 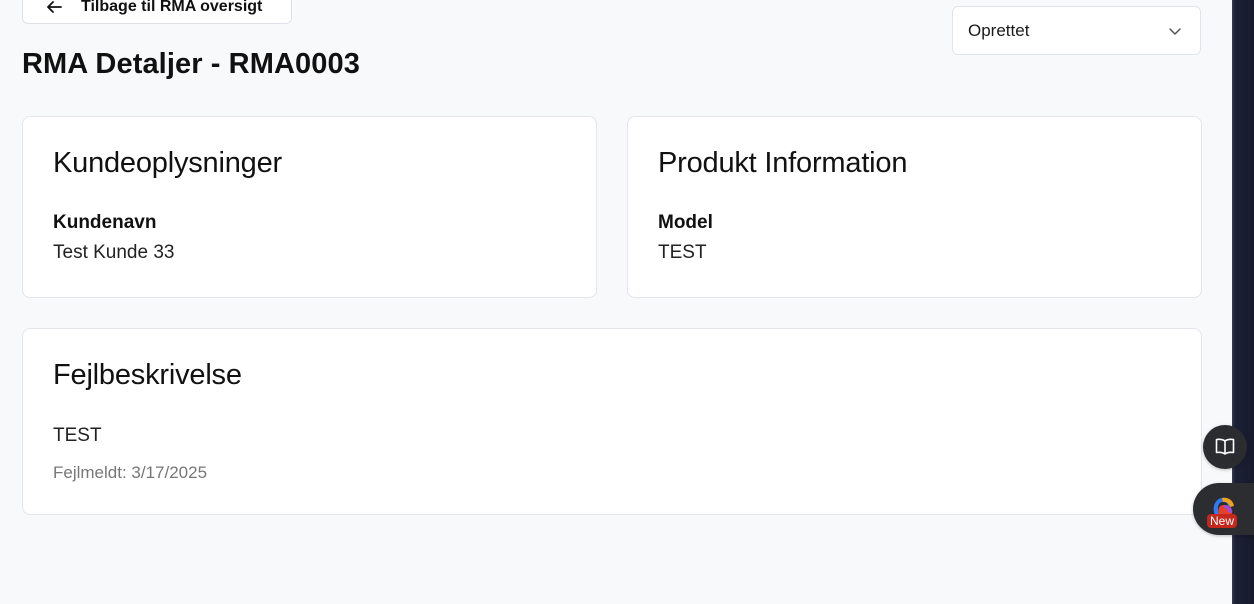 I want to click on error-reported-date: Fejlmeldt: 3/17/2025, so click(x=130, y=472).